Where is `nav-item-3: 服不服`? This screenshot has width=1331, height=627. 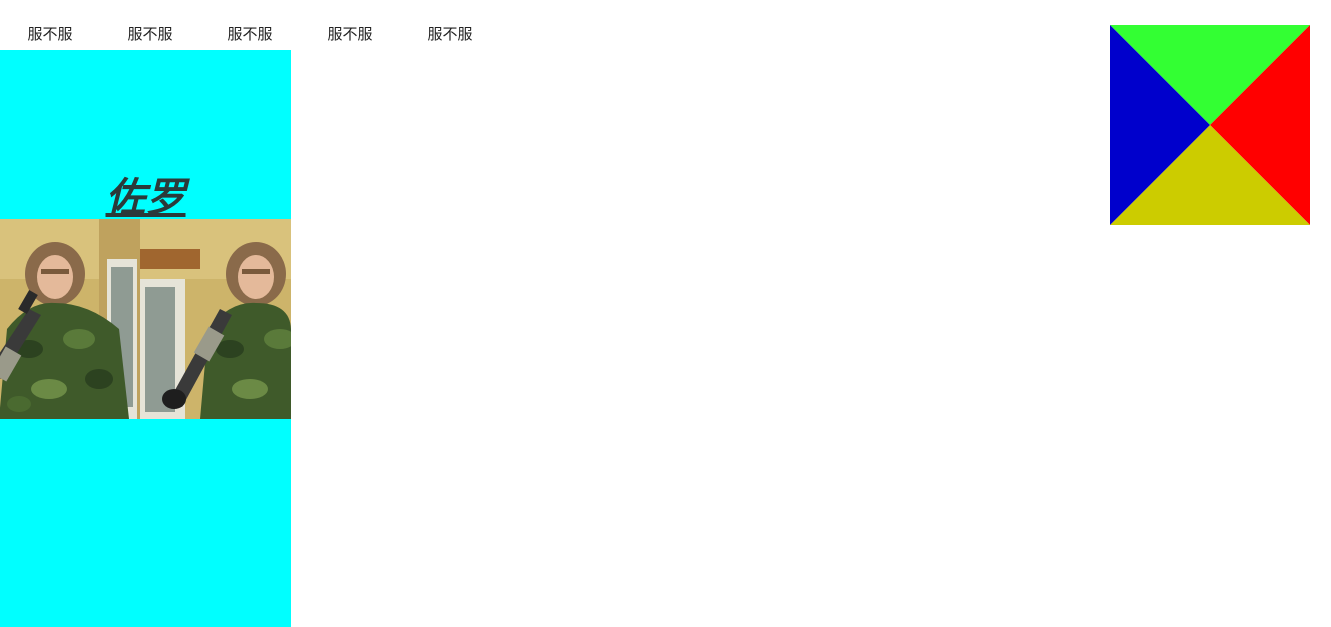 nav-item-3: 服不服 is located at coordinates (250, 34).